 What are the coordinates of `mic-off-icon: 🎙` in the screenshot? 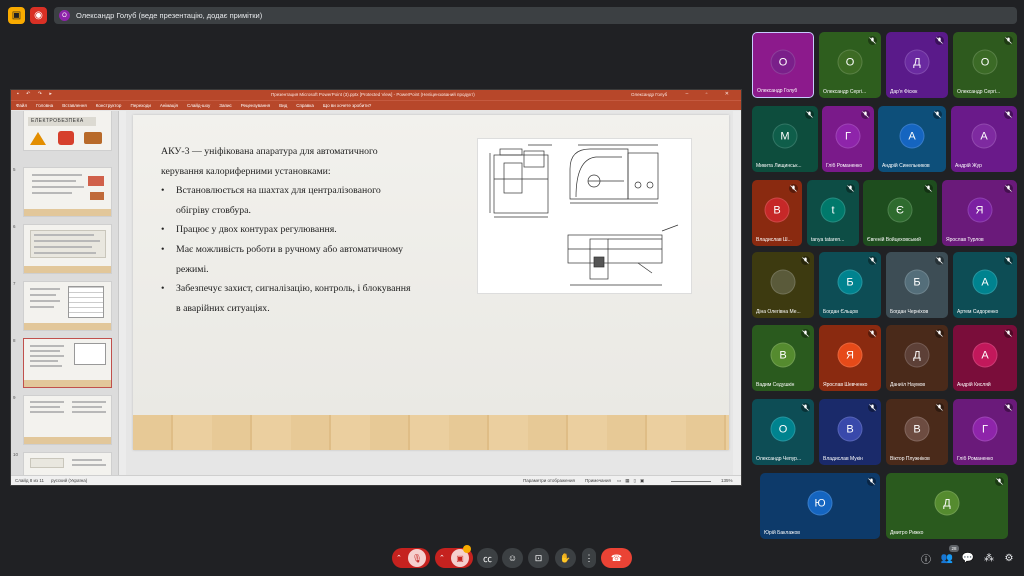 It's located at (417, 558).